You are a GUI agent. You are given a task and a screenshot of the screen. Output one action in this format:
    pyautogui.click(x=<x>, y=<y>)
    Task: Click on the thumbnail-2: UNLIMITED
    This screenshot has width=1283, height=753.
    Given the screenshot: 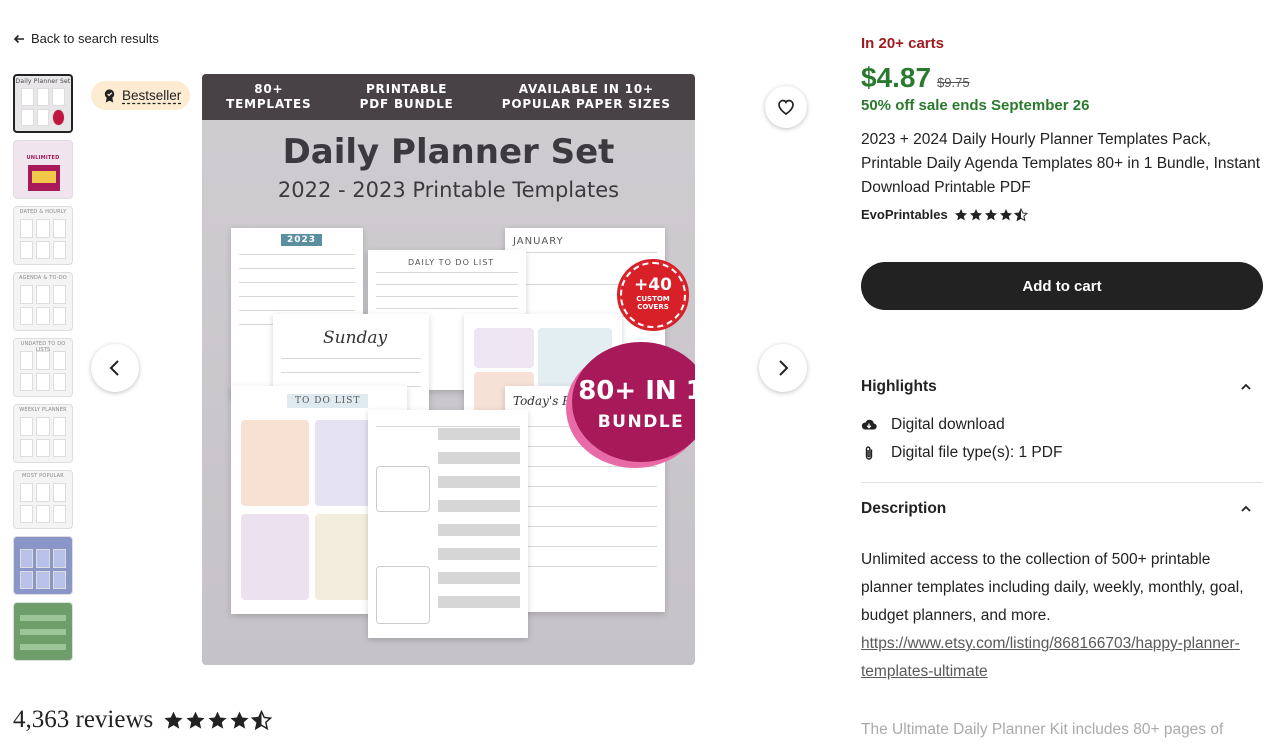 What is the action you would take?
    pyautogui.click(x=43, y=169)
    